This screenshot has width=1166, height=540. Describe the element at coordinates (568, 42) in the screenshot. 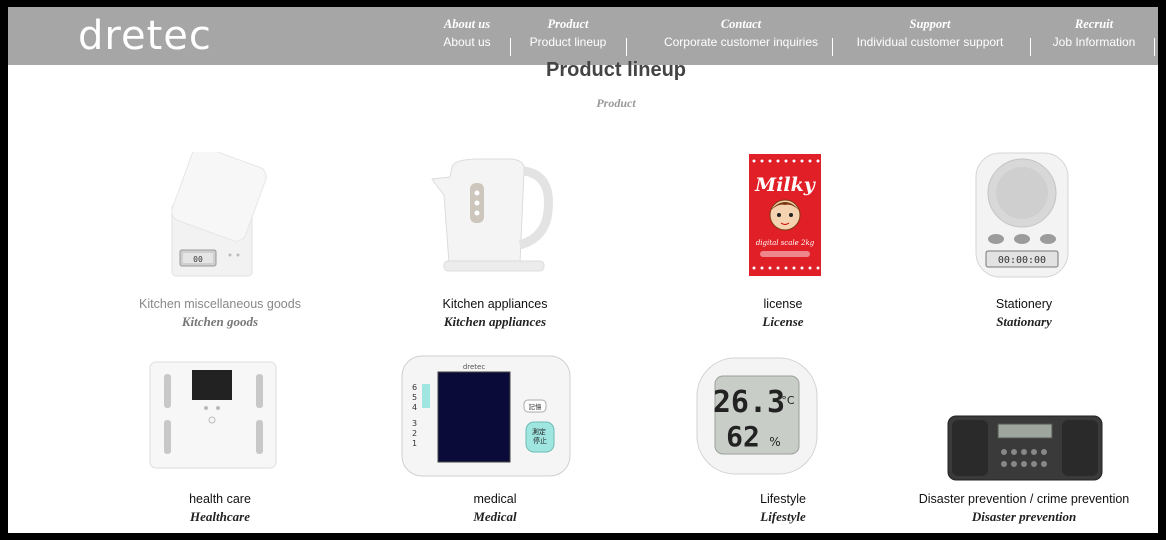

I see `nav-product-label: Product lineup` at that location.